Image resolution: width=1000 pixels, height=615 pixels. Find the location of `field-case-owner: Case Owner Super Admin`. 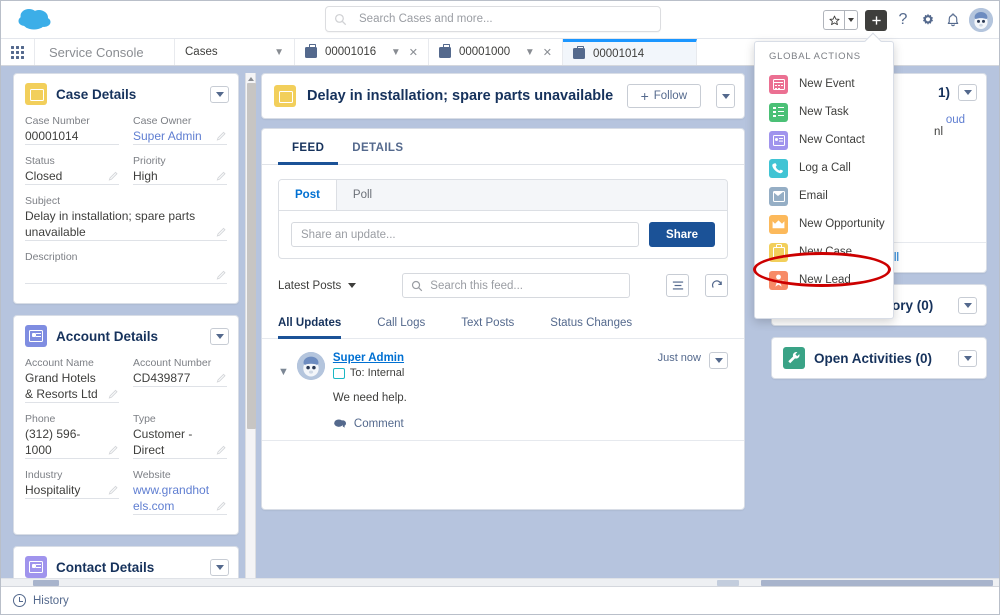

field-case-owner: Case Owner Super Admin is located at coordinates (180, 134).